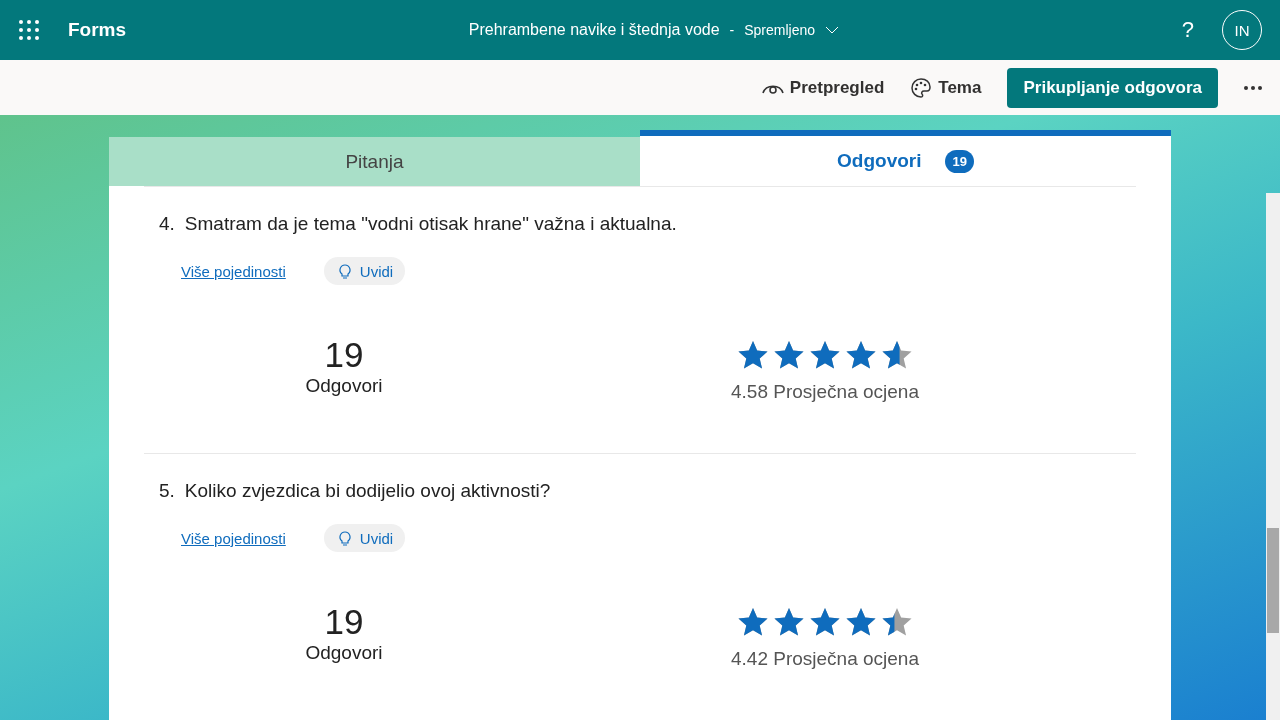  Describe the element at coordinates (946, 87) in the screenshot. I see `theme-button: Tema` at that location.